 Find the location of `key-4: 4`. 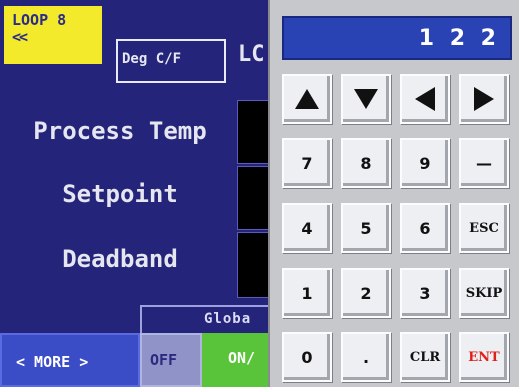

key-4: 4 is located at coordinates (307, 228).